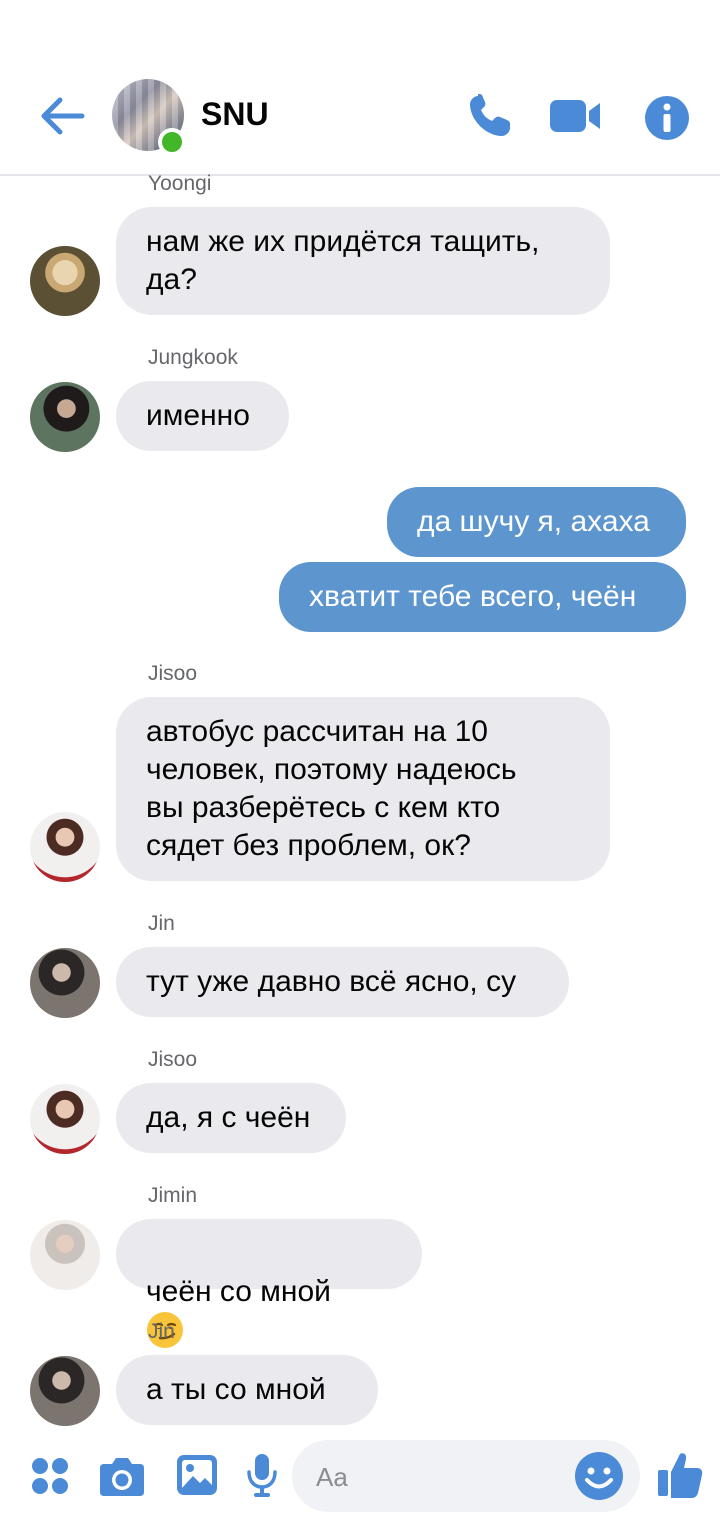 The image size is (720, 1520). I want to click on outgoing-message-bubble: хватит тебе всего, чеён, so click(482, 597).